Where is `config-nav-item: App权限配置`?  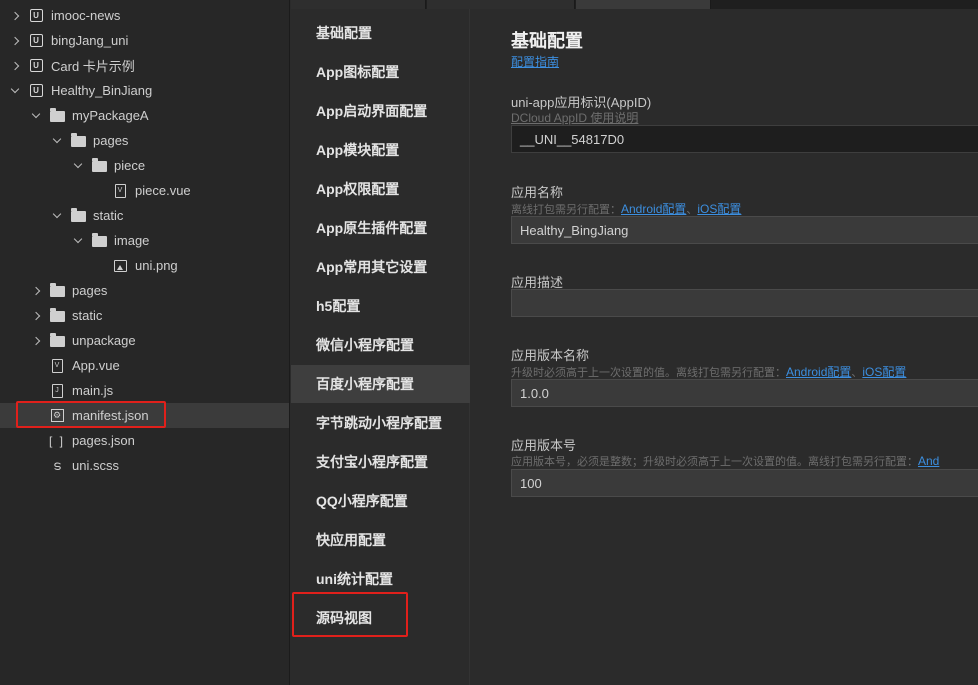
config-nav-item: App权限配置 is located at coordinates (380, 189).